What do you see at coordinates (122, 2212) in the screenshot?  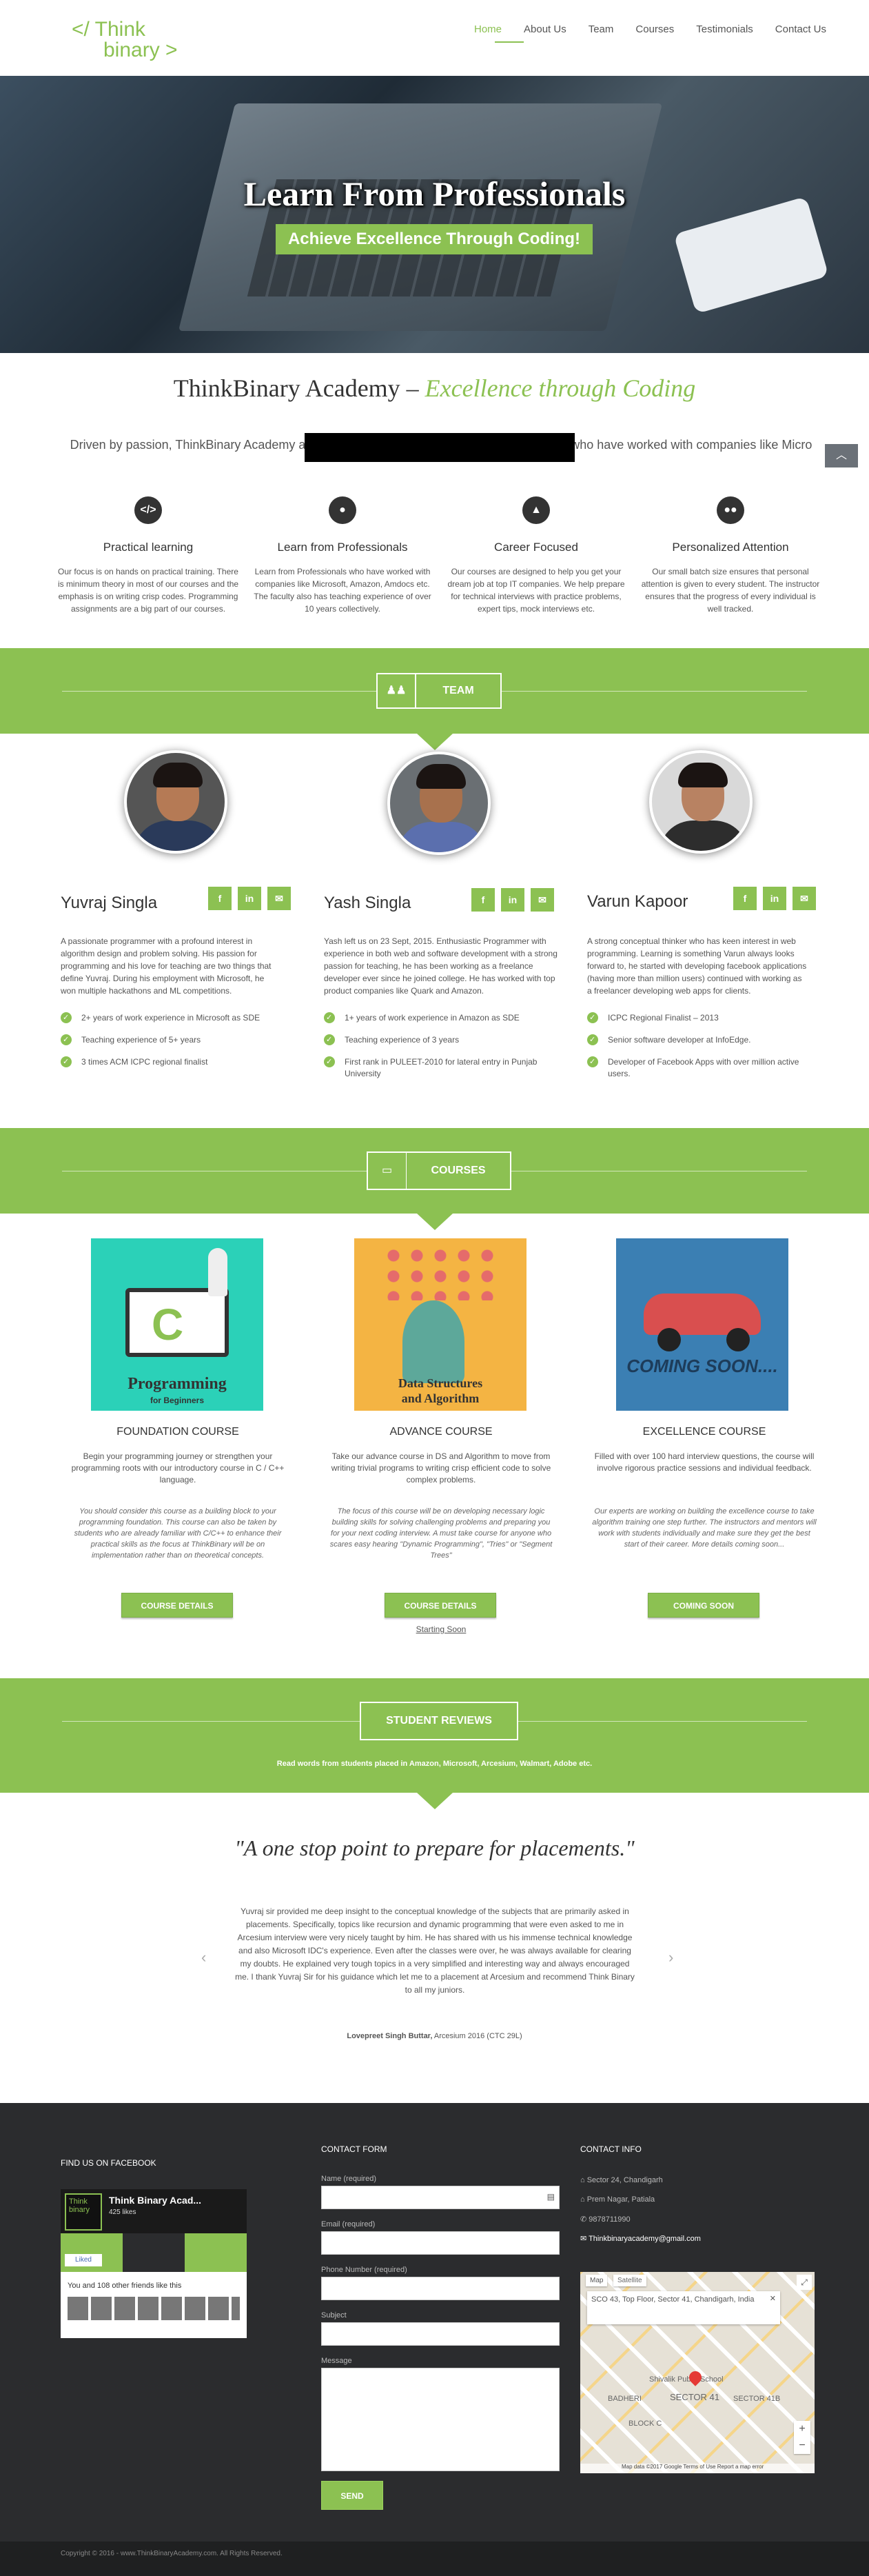 I see `fb-likes: 425 likes` at bounding box center [122, 2212].